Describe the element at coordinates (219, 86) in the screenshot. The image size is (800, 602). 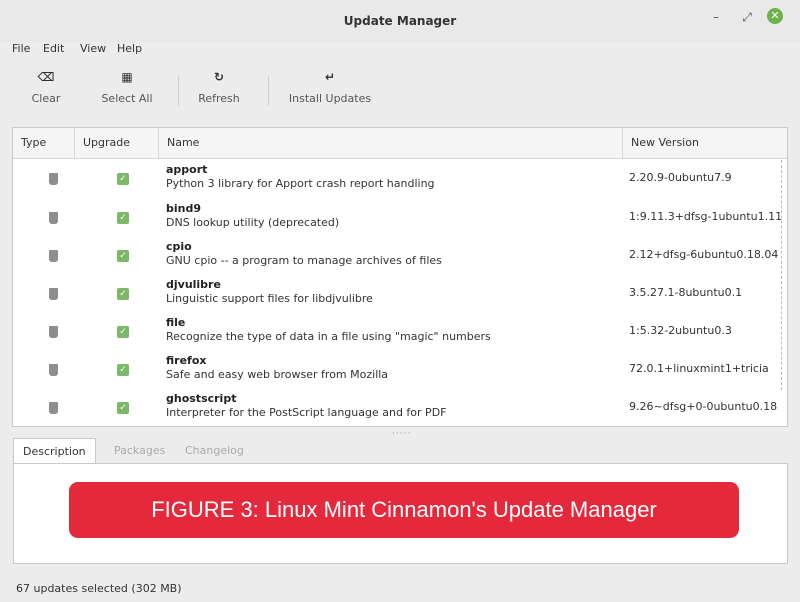
I see `refresh-button: ↻ Refresh` at that location.